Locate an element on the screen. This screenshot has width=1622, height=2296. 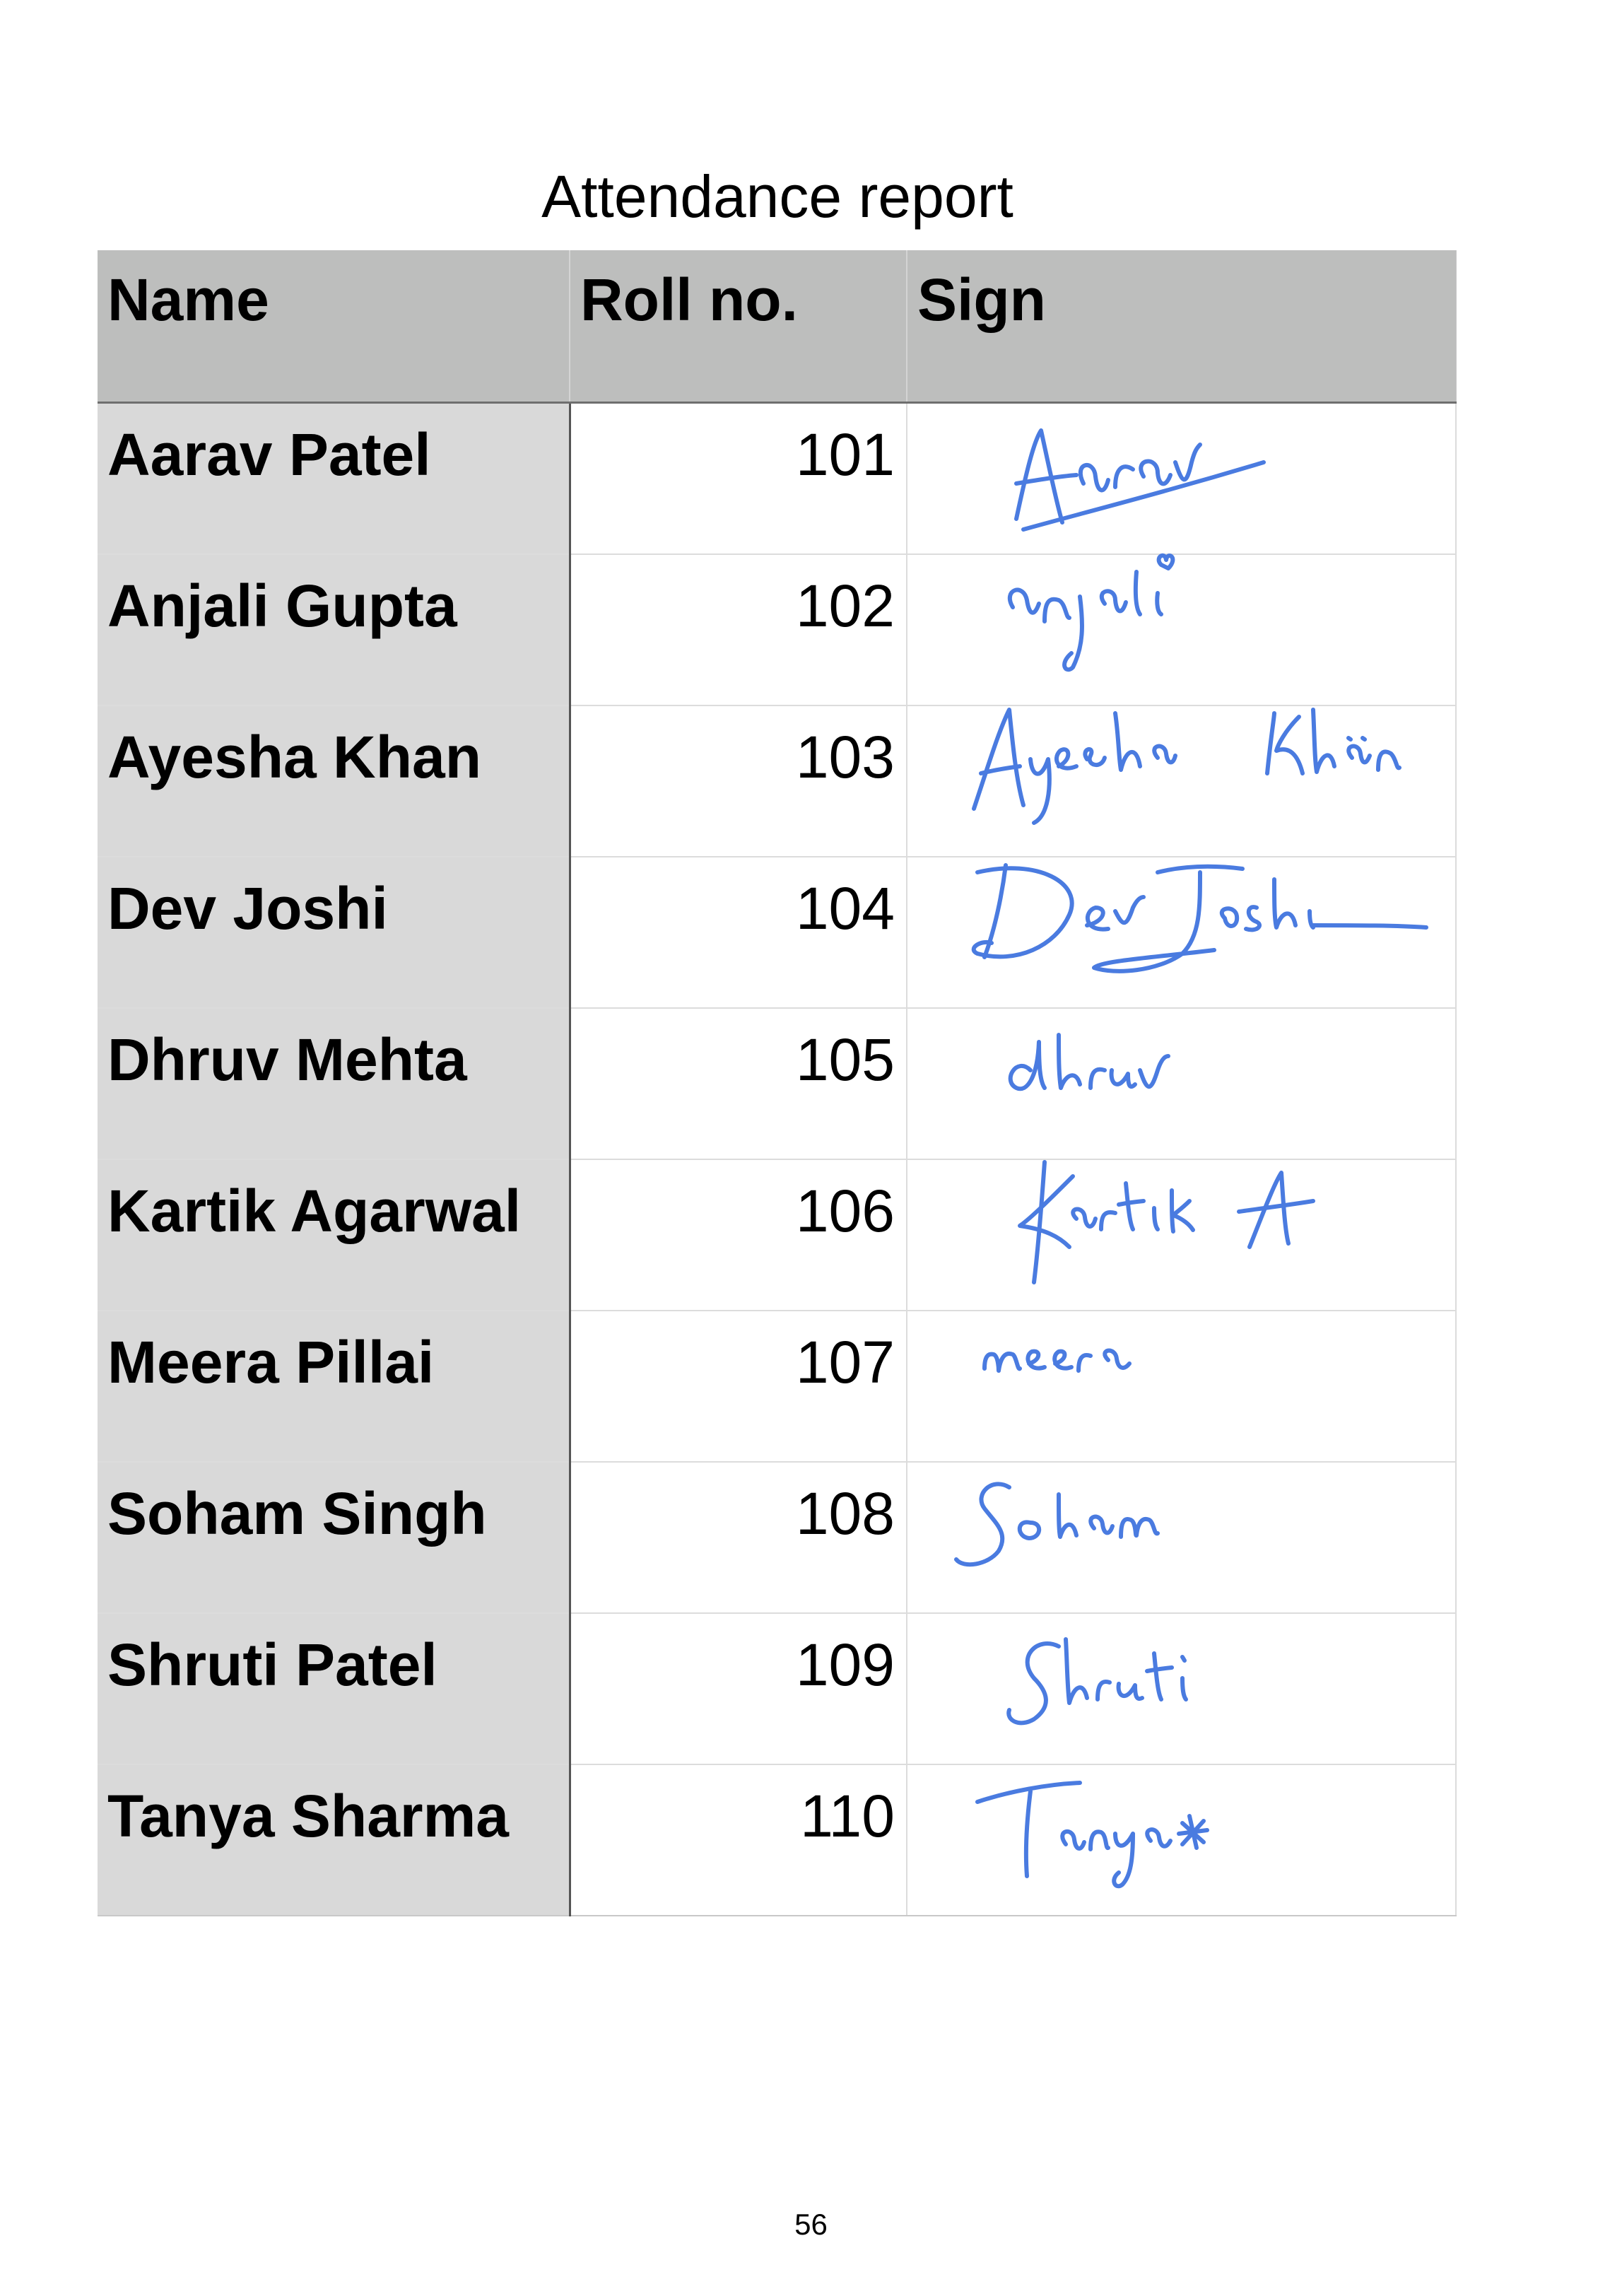
signature-meera is located at coordinates (1057, 1360).